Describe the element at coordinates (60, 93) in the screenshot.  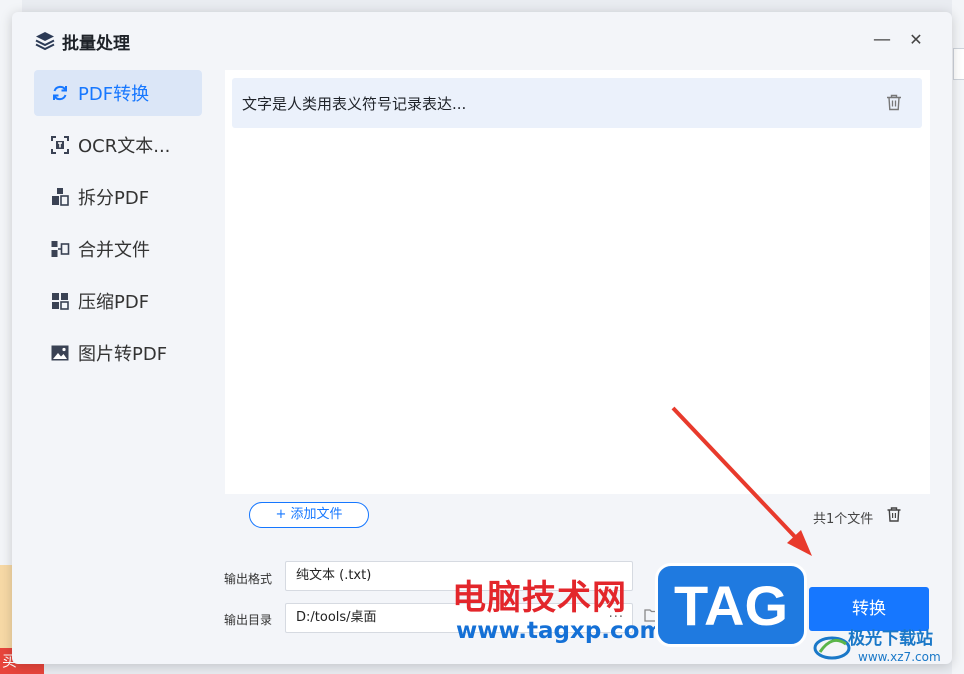
I see `refresh-icon` at that location.